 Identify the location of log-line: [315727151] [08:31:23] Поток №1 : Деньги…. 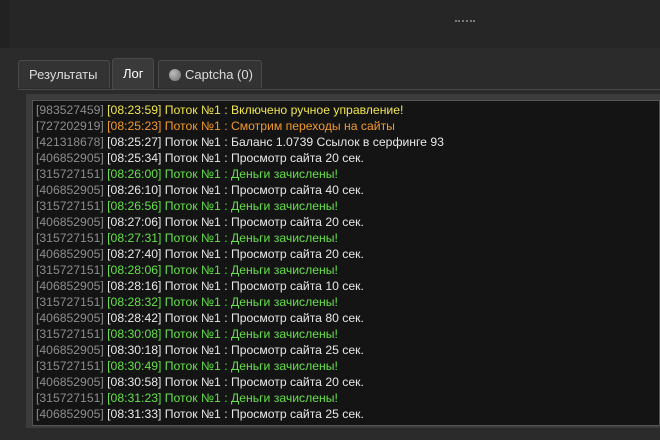
(346, 398).